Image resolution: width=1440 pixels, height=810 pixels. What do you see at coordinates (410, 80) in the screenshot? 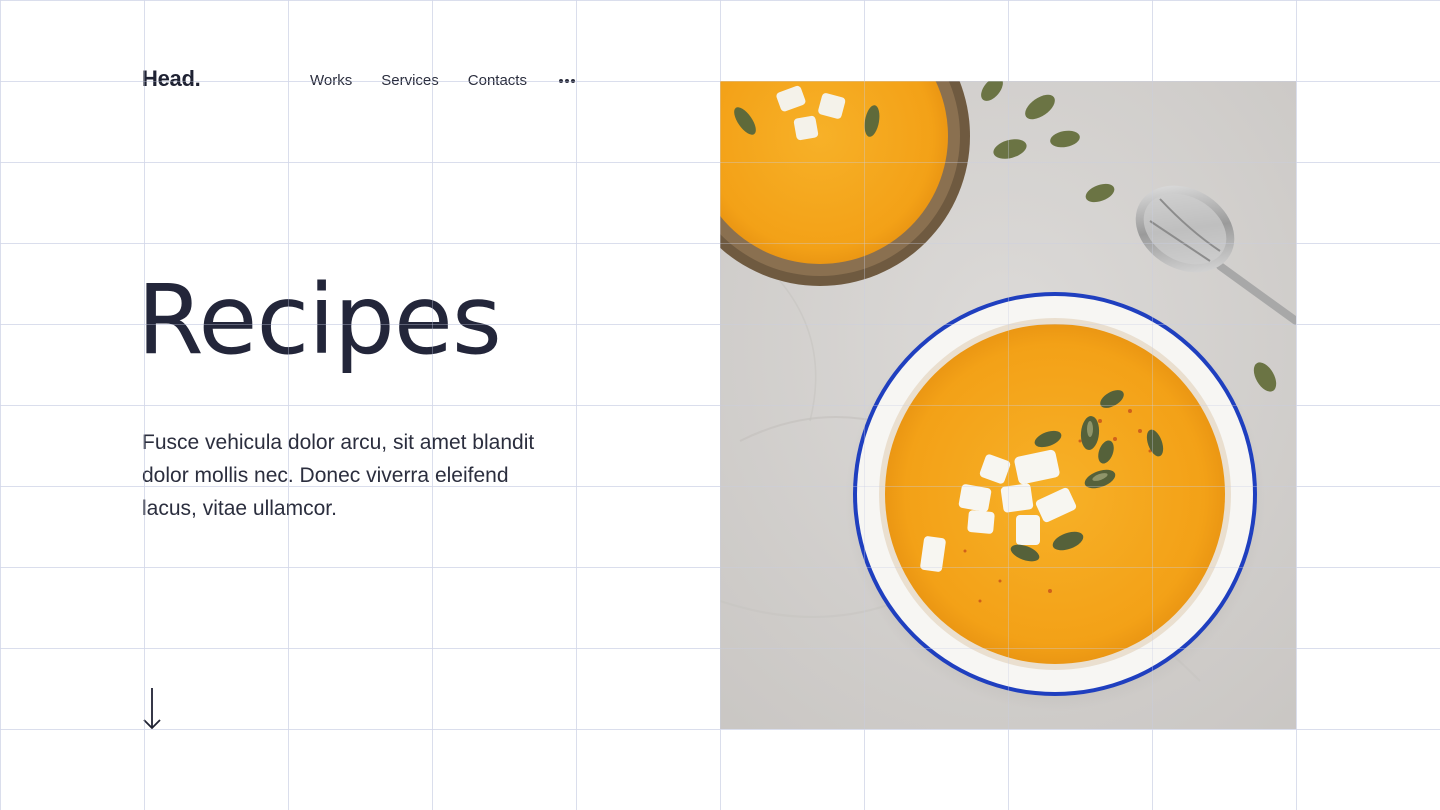
I see `nav-link-services: Services` at bounding box center [410, 80].